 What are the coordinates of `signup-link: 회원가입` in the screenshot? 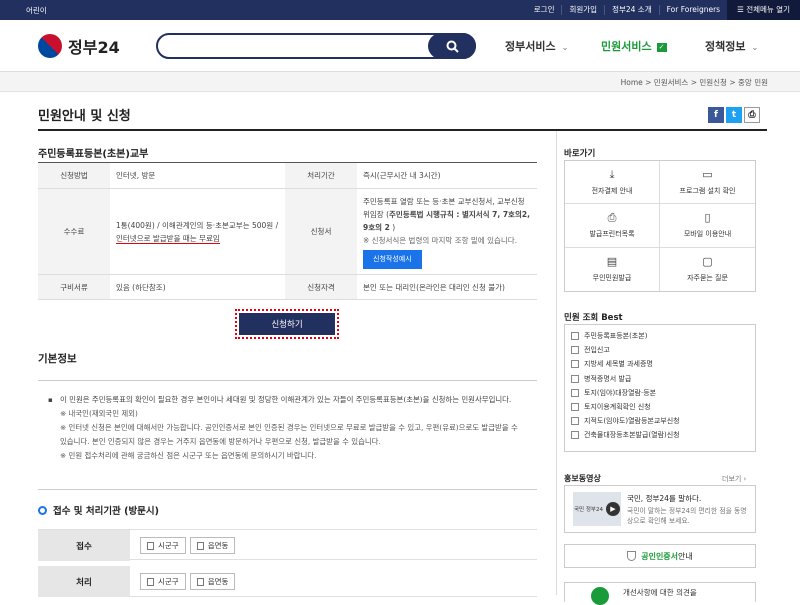 It's located at (582, 10).